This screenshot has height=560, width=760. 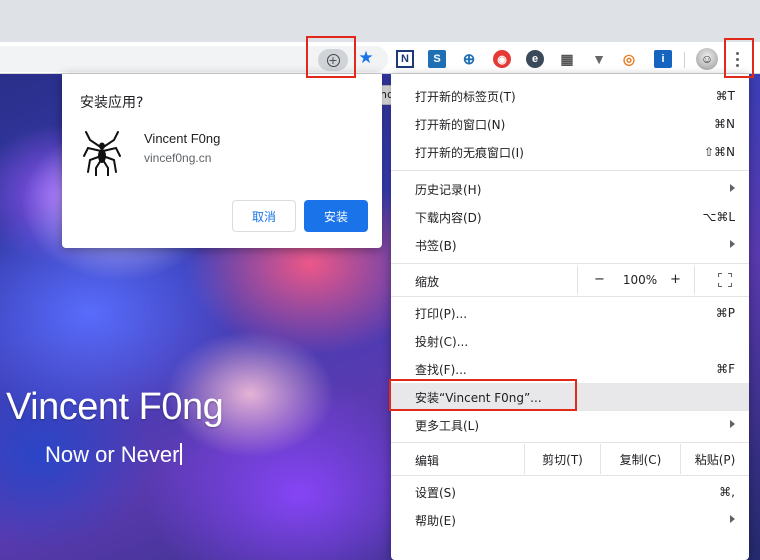 I want to click on hero-subtitle: Now or Never, so click(x=114, y=455).